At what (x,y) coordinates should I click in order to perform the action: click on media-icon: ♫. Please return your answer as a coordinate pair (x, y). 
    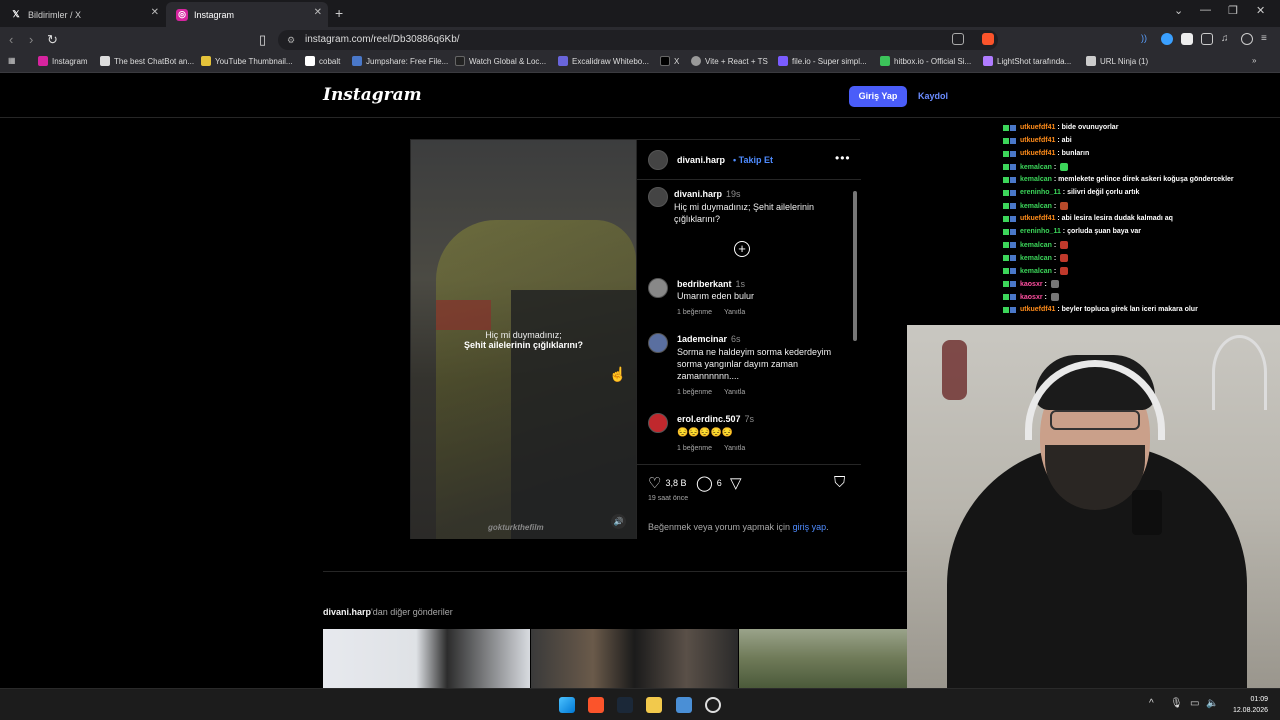
    Looking at the image, I should click on (1227, 39).